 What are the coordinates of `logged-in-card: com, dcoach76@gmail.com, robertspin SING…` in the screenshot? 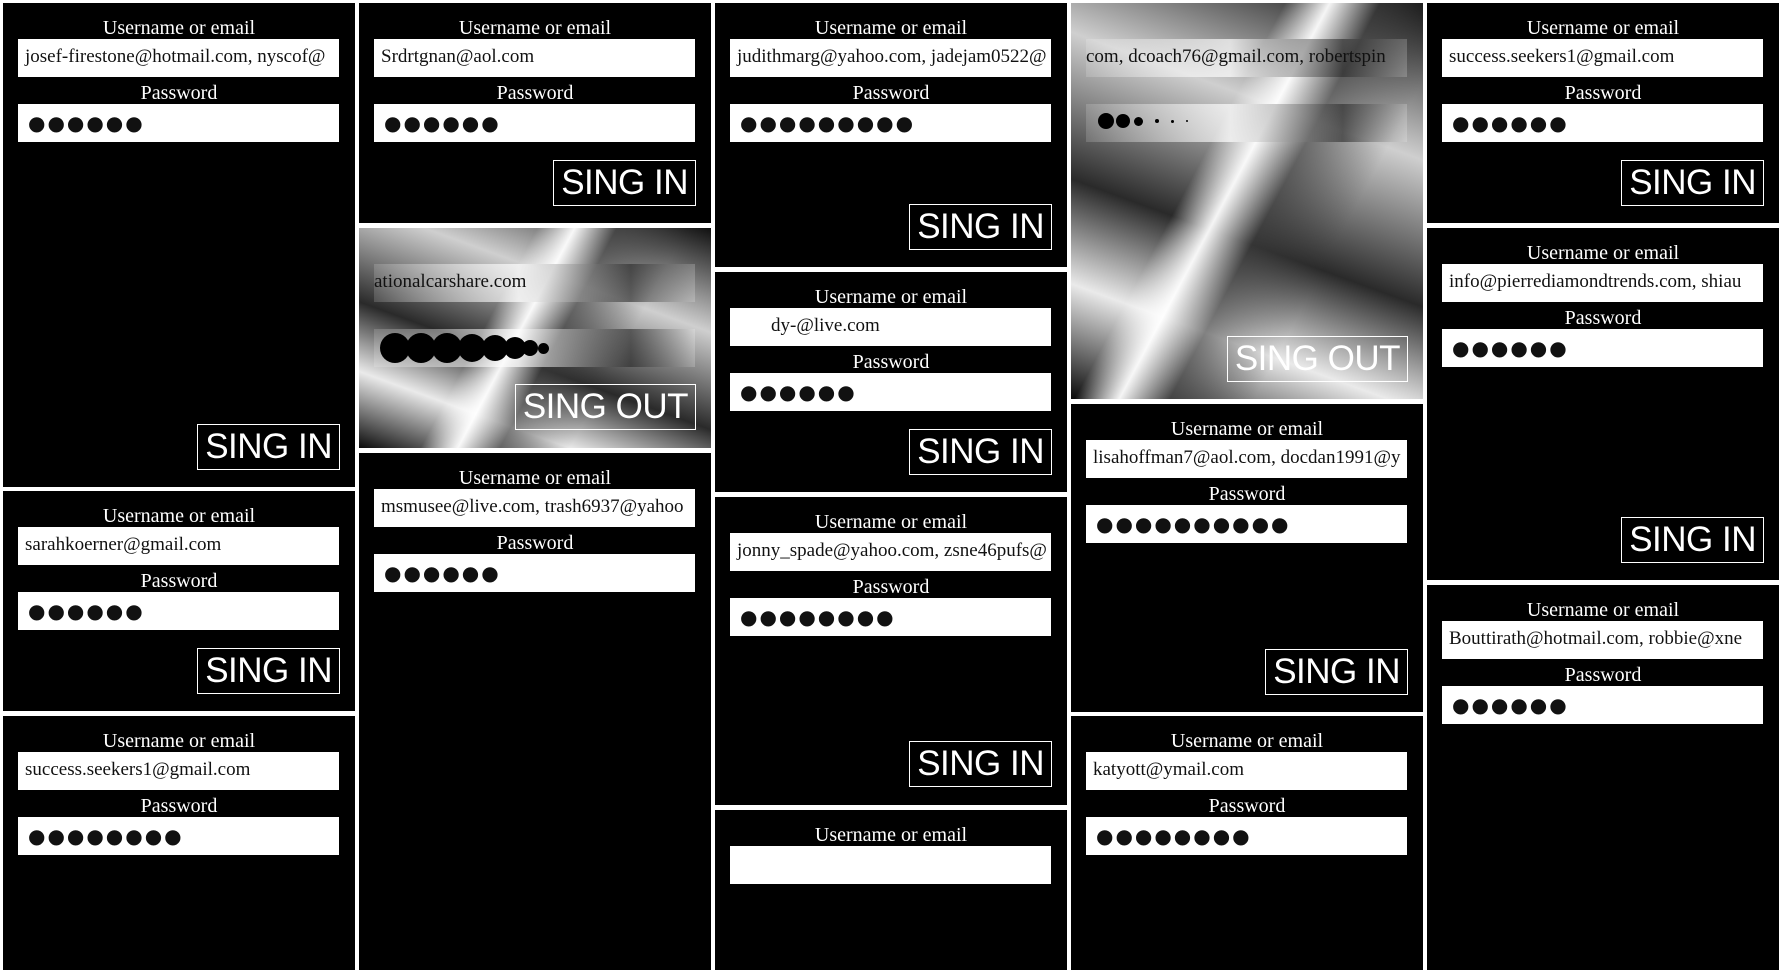 It's located at (1247, 201).